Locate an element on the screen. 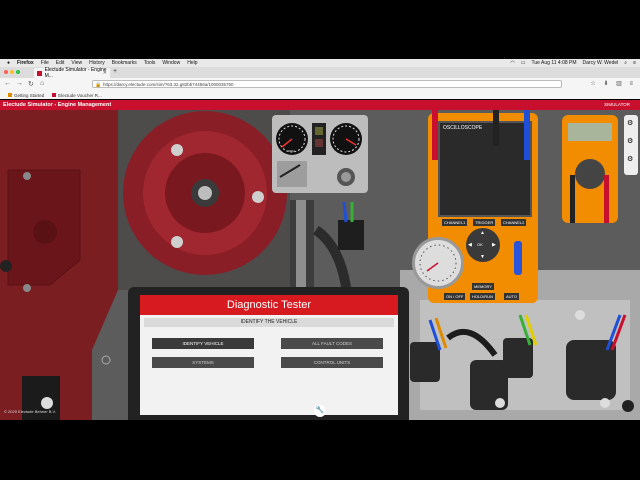 This screenshot has width=640, height=480. gauge-dials is located at coordinates (319, 155).